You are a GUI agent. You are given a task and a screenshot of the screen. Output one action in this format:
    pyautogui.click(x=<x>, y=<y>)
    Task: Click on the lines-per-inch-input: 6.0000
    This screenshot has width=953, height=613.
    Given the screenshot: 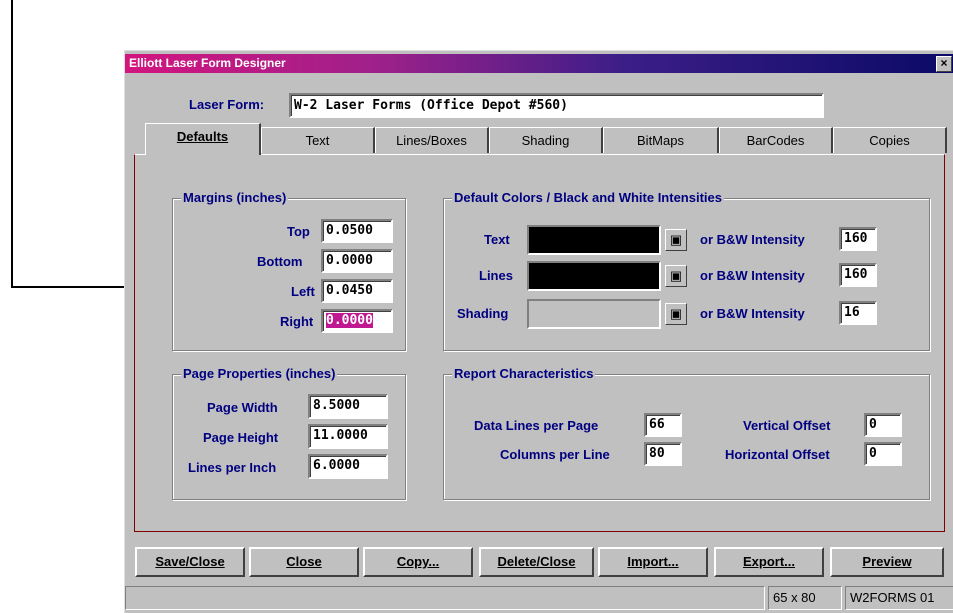 What is the action you would take?
    pyautogui.click(x=348, y=466)
    